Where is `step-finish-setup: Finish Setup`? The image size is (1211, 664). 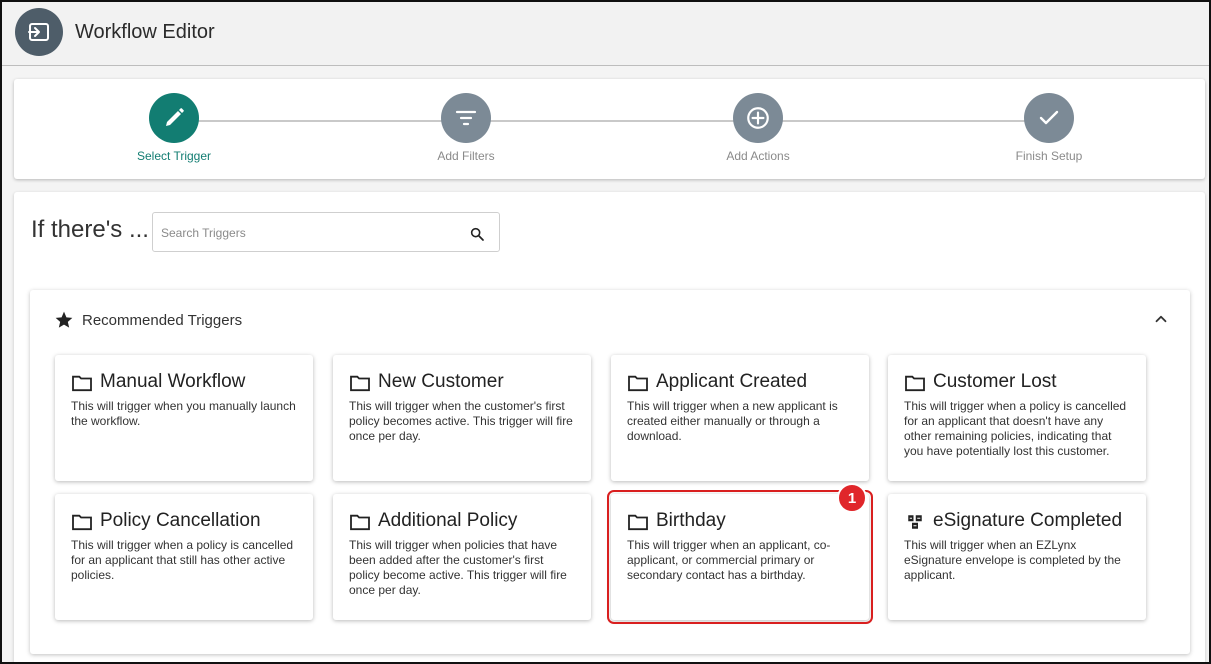
step-finish-setup: Finish Setup is located at coordinates (1049, 128).